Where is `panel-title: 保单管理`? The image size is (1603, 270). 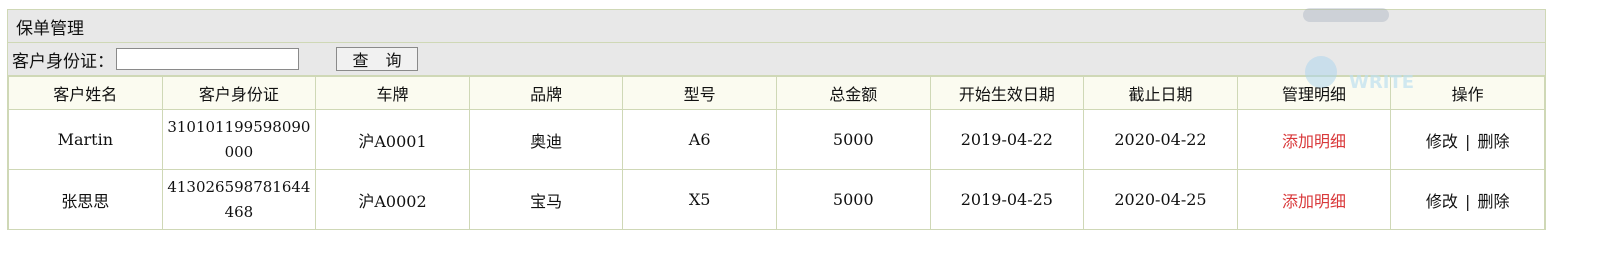 panel-title: 保单管理 is located at coordinates (776, 26).